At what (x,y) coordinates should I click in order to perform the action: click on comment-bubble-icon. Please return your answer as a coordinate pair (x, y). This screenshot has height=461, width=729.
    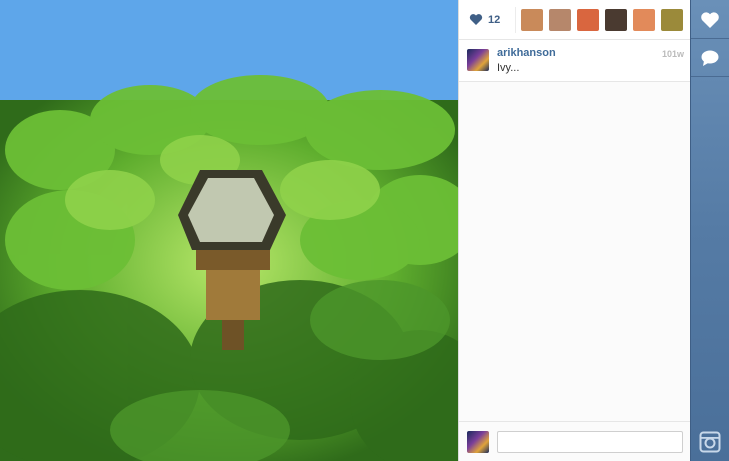
    Looking at the image, I should click on (710, 58).